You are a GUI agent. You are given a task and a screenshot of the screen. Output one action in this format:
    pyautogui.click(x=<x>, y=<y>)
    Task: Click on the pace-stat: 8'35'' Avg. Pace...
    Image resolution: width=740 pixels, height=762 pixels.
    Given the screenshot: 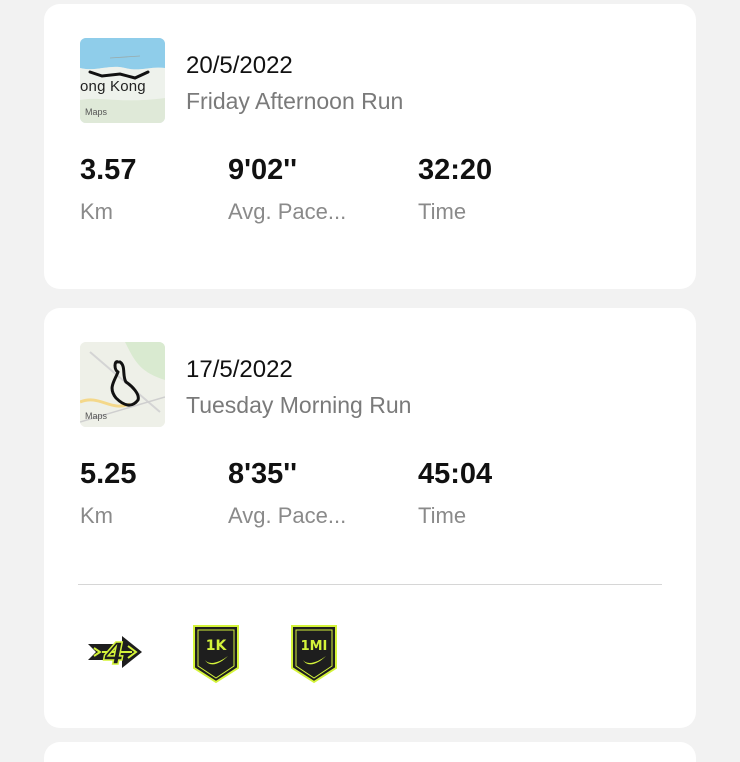 What is the action you would take?
    pyautogui.click(x=287, y=493)
    